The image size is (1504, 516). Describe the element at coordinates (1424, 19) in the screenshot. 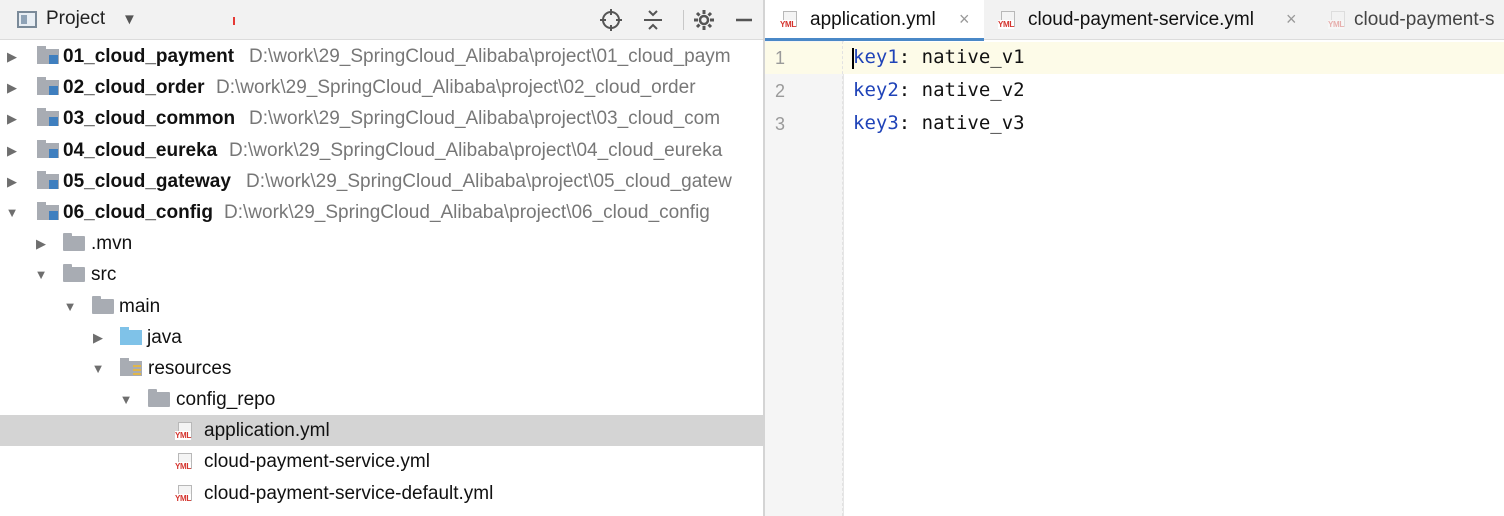

I see `tab-label: cloud-payment-s` at that location.